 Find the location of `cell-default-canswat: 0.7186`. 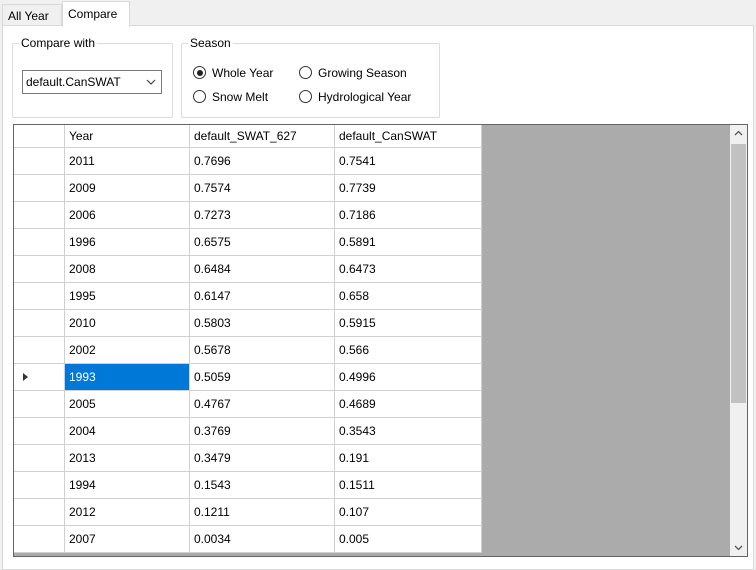

cell-default-canswat: 0.7186 is located at coordinates (408, 215).